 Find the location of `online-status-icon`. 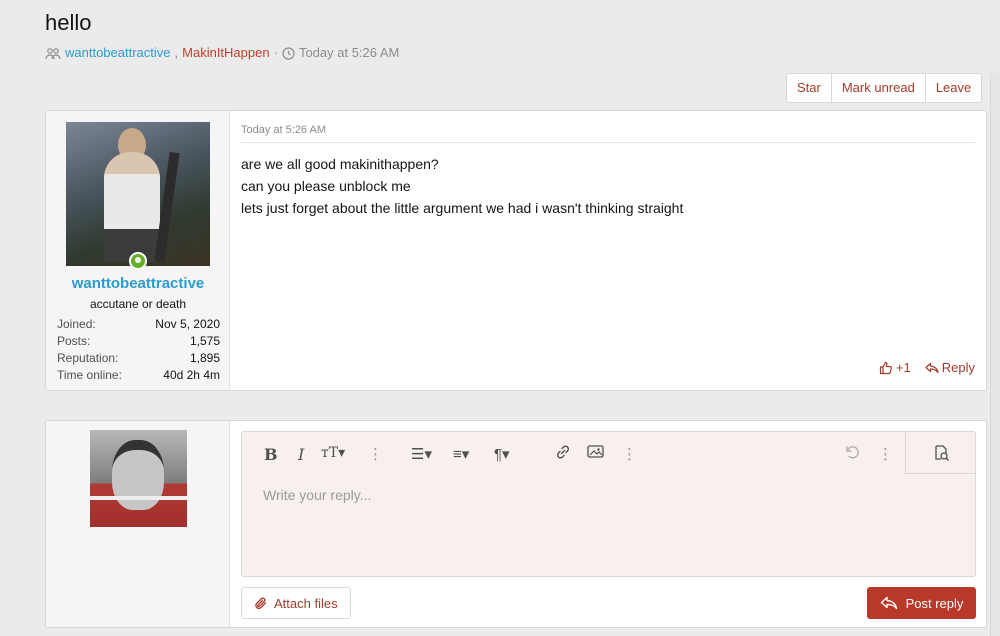

online-status-icon is located at coordinates (138, 261).